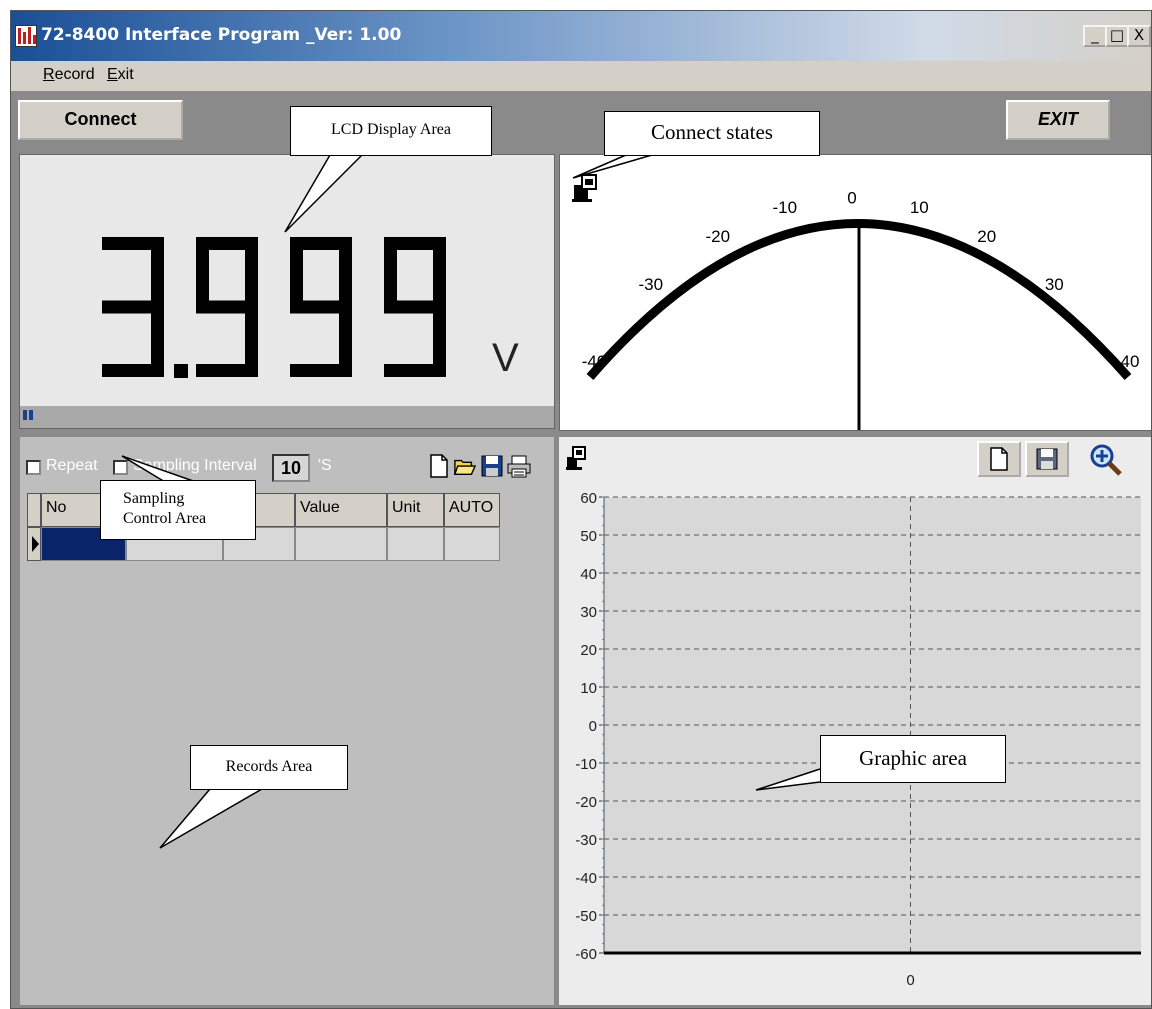 The width and height of the screenshot is (1152, 1009). Describe the element at coordinates (712, 133) in the screenshot. I see `callout-connect-states: Connect states` at that location.